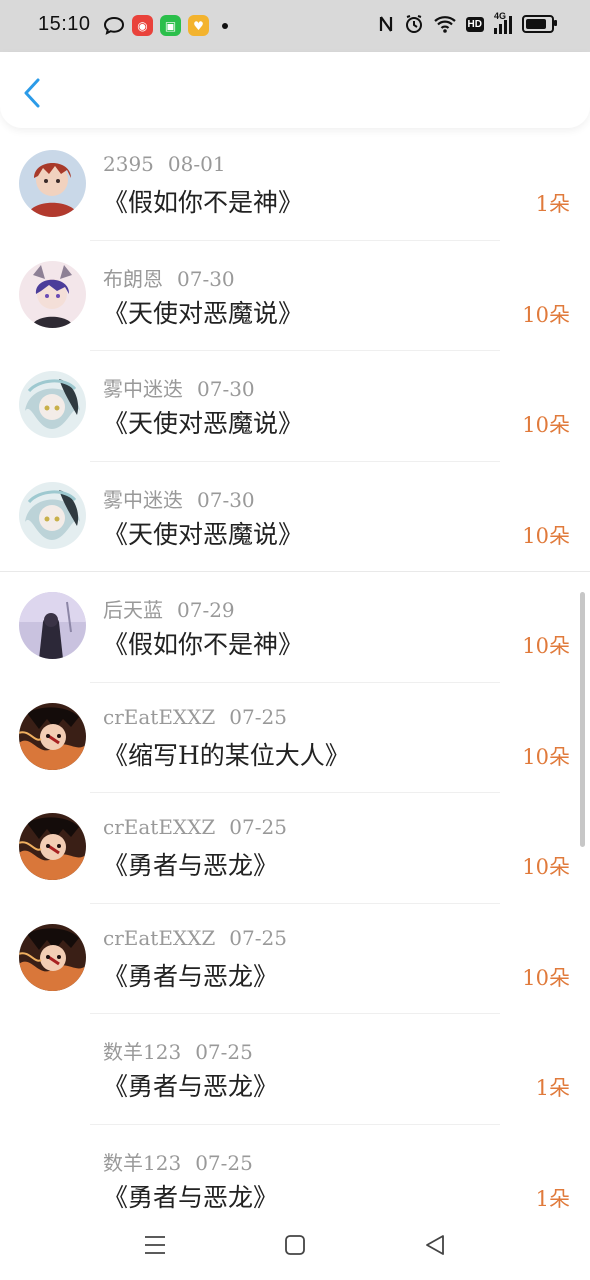  Describe the element at coordinates (142, 25) in the screenshot. I see `app-icon-red: ◉` at that location.